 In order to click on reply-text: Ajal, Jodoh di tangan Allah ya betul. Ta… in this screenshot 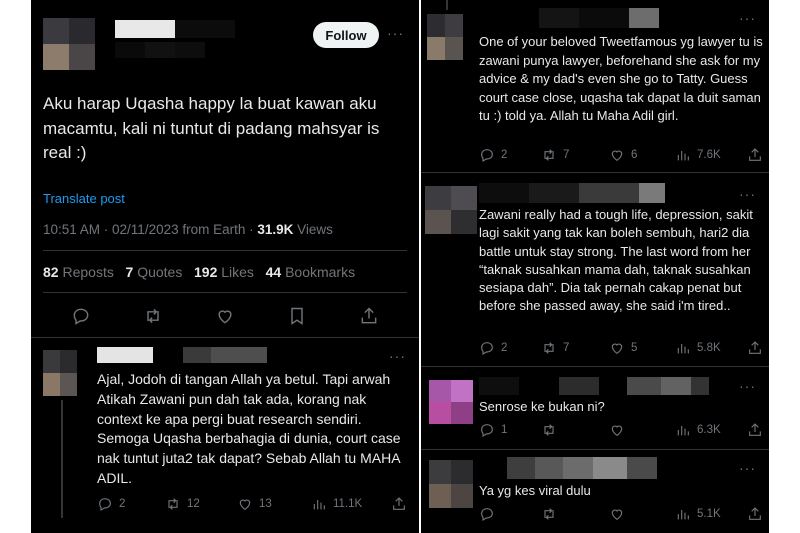, I will do `click(249, 428)`.